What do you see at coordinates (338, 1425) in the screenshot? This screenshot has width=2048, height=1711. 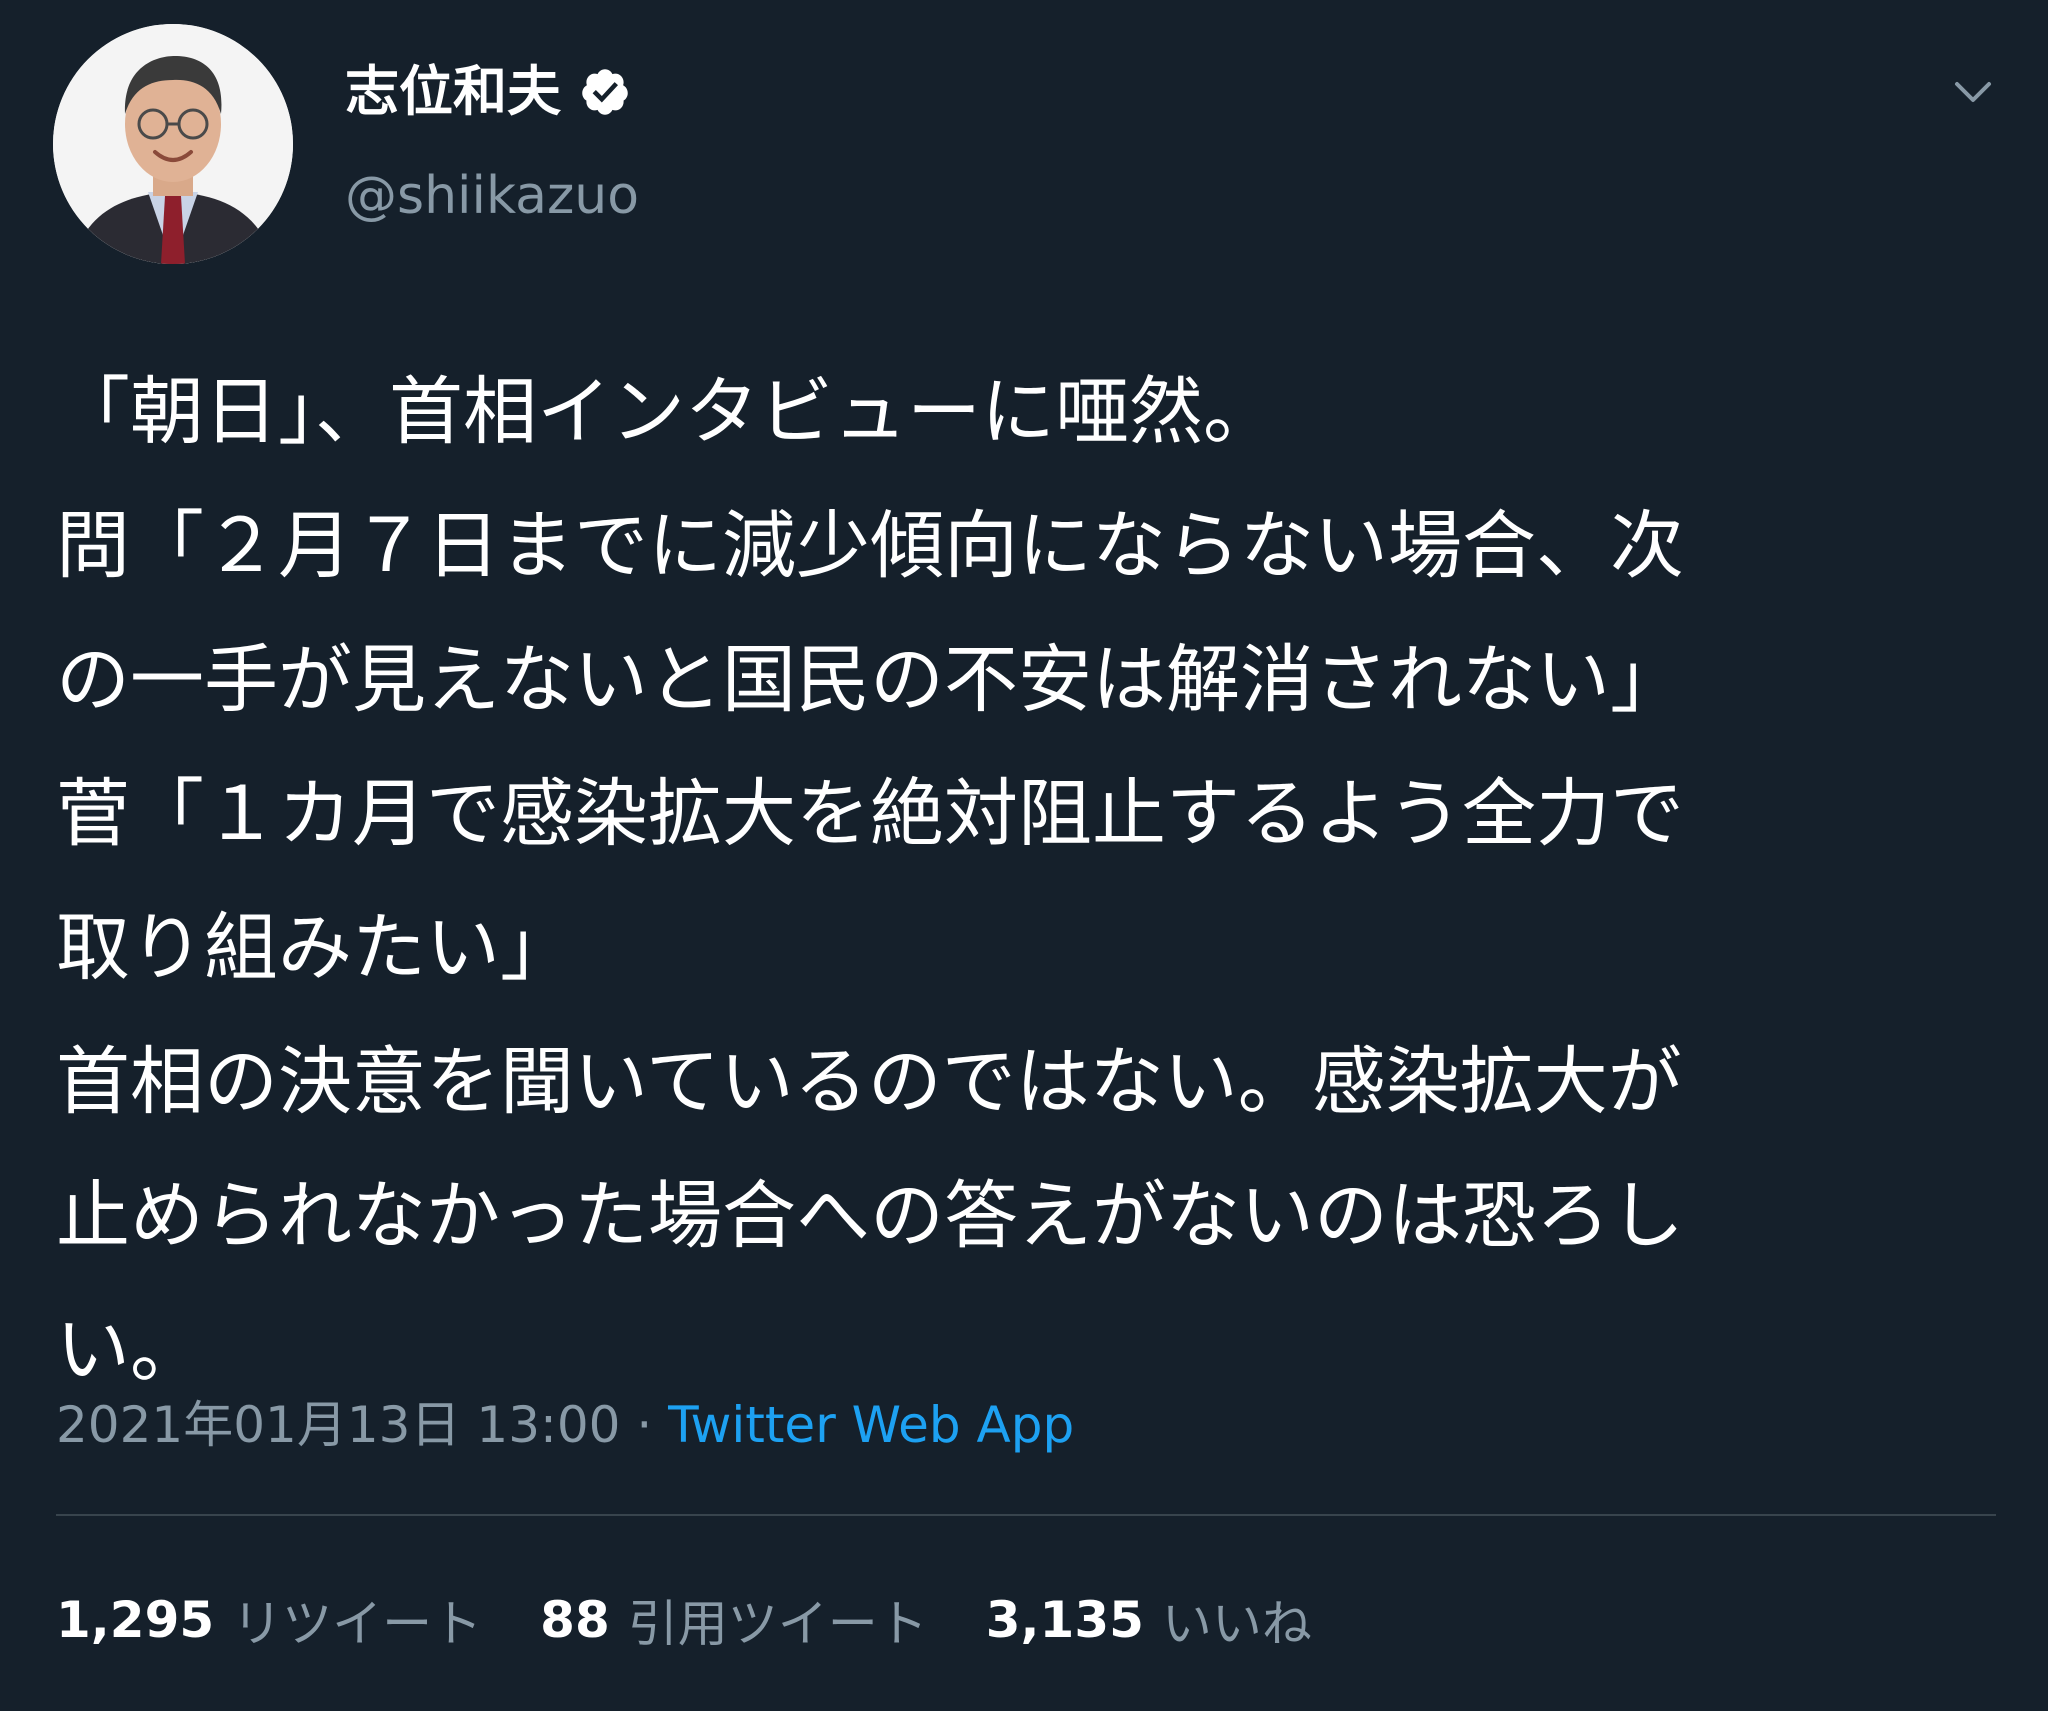 I see `tweet-timestamp: 2021年01月13日 13:00` at bounding box center [338, 1425].